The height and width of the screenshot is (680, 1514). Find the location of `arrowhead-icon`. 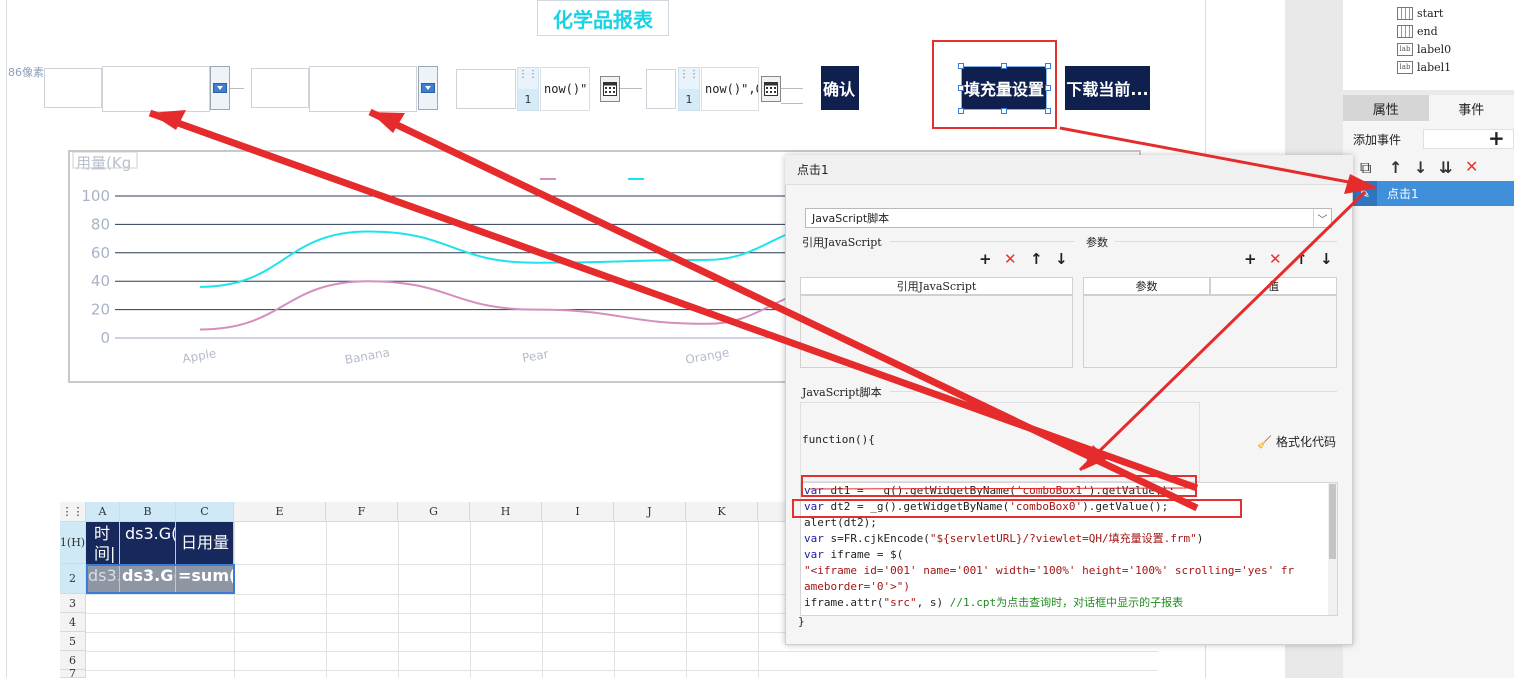

arrowhead-icon is located at coordinates (1361, 184).